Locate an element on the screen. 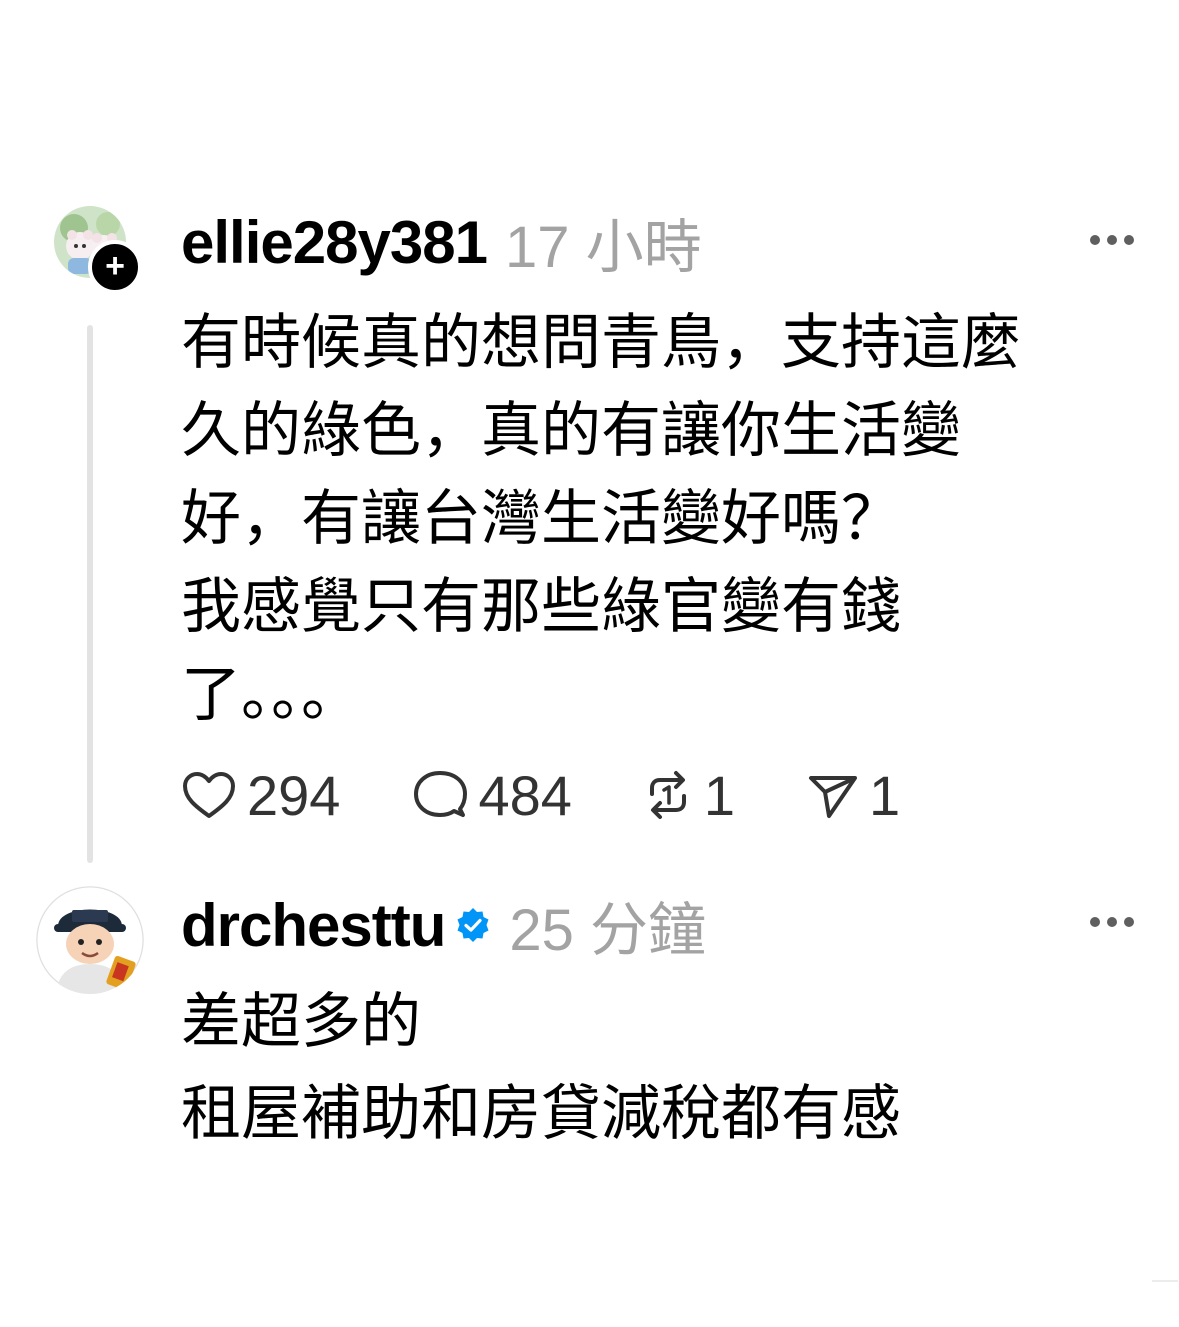  post-body-line: 差超多的 is located at coordinates (301, 1021).